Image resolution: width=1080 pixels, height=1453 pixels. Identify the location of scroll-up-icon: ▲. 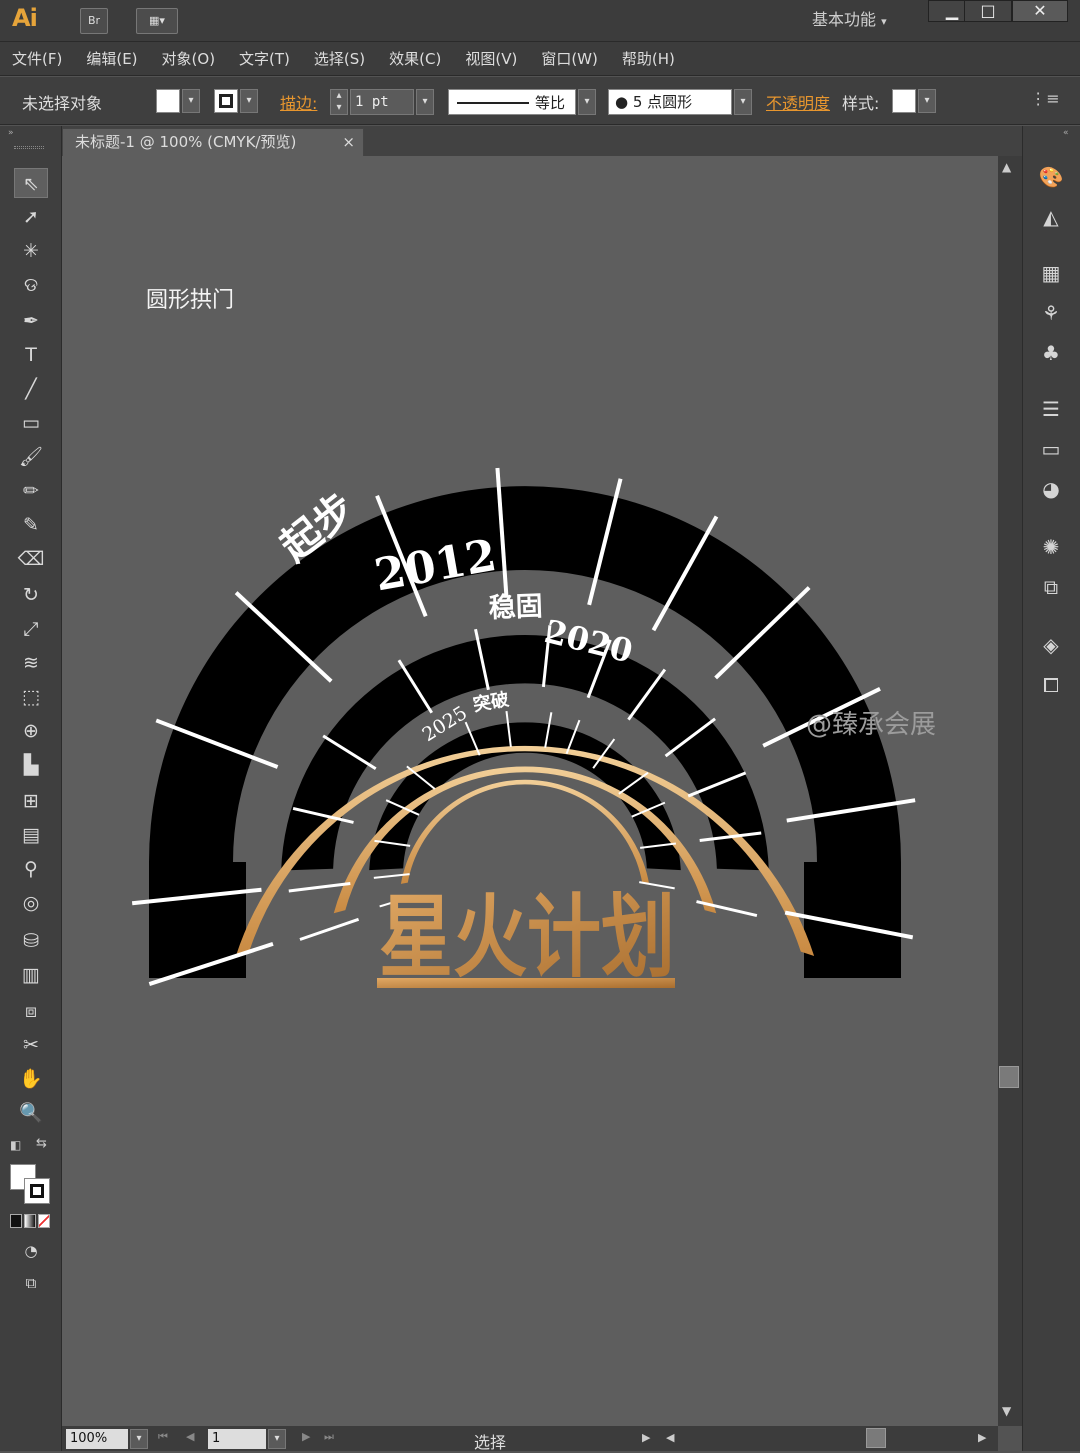
(1006, 167).